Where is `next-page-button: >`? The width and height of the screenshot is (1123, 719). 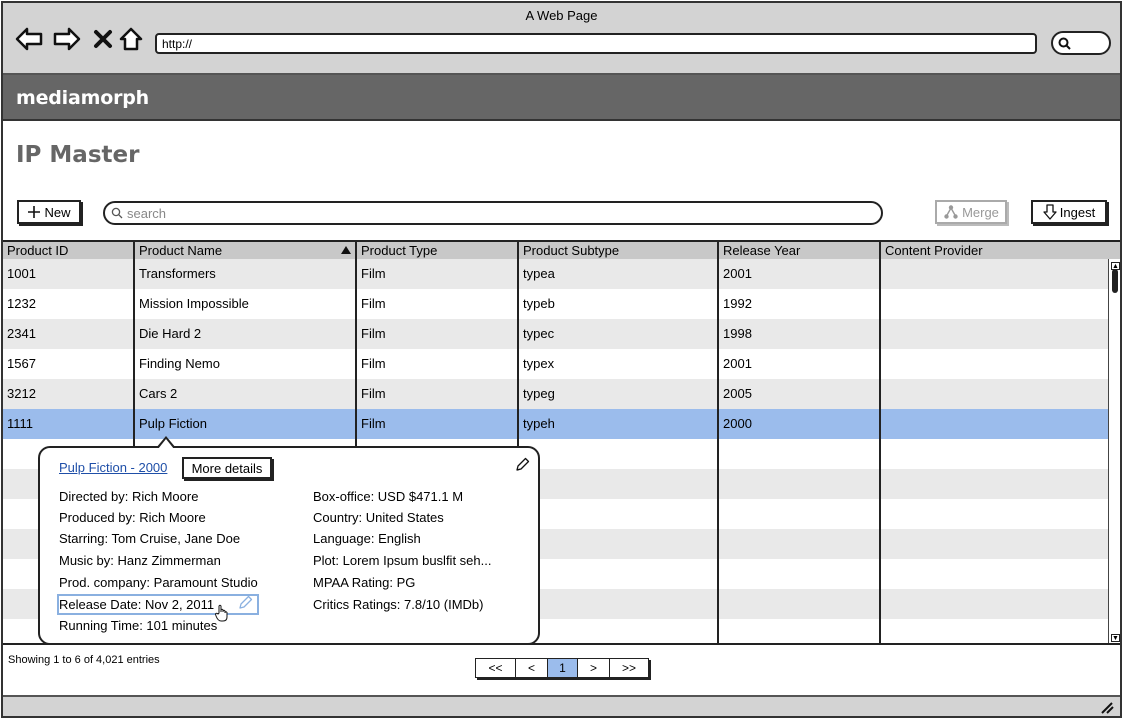
next-page-button: > is located at coordinates (593, 668).